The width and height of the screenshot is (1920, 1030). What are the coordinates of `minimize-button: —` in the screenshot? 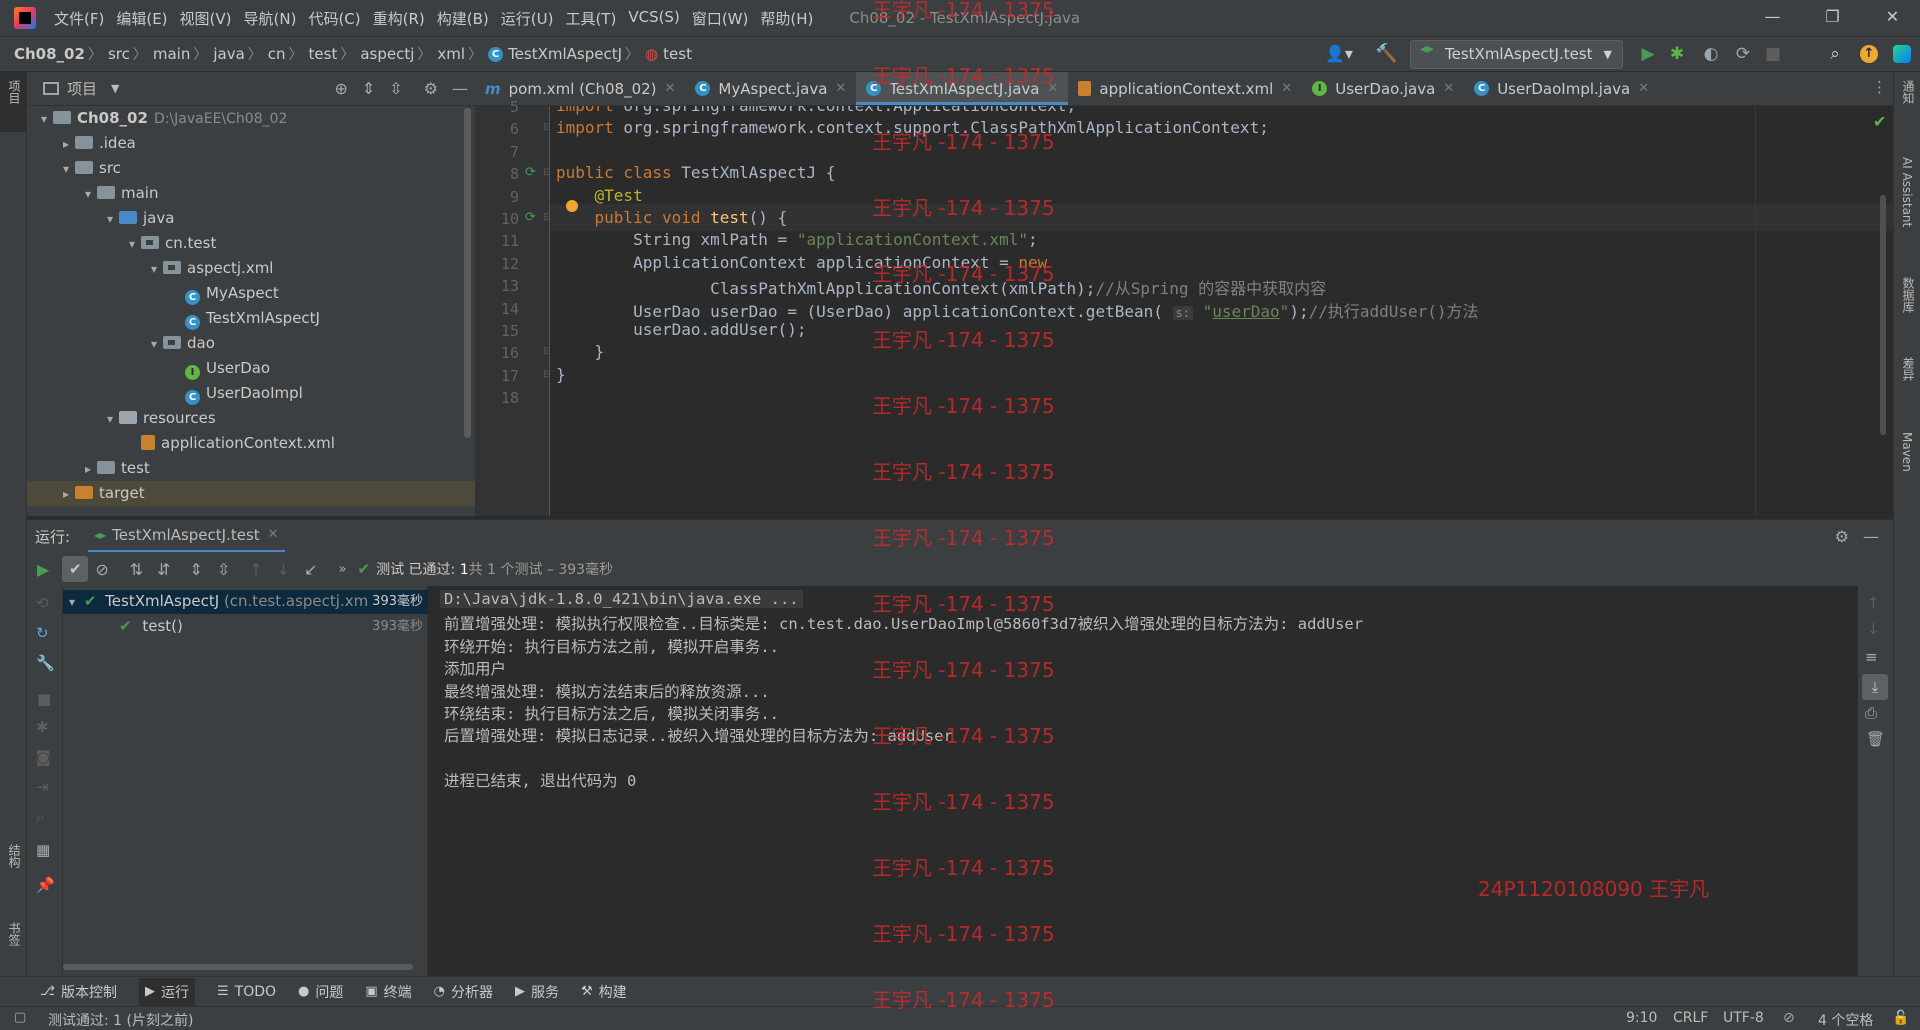 It's located at (1772, 18).